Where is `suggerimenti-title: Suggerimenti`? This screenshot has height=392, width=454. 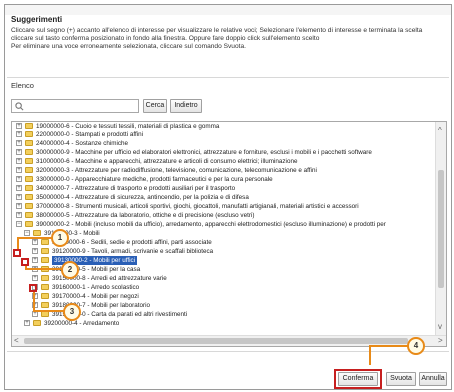
suggerimenti-title: Suggerimenti is located at coordinates (37, 19).